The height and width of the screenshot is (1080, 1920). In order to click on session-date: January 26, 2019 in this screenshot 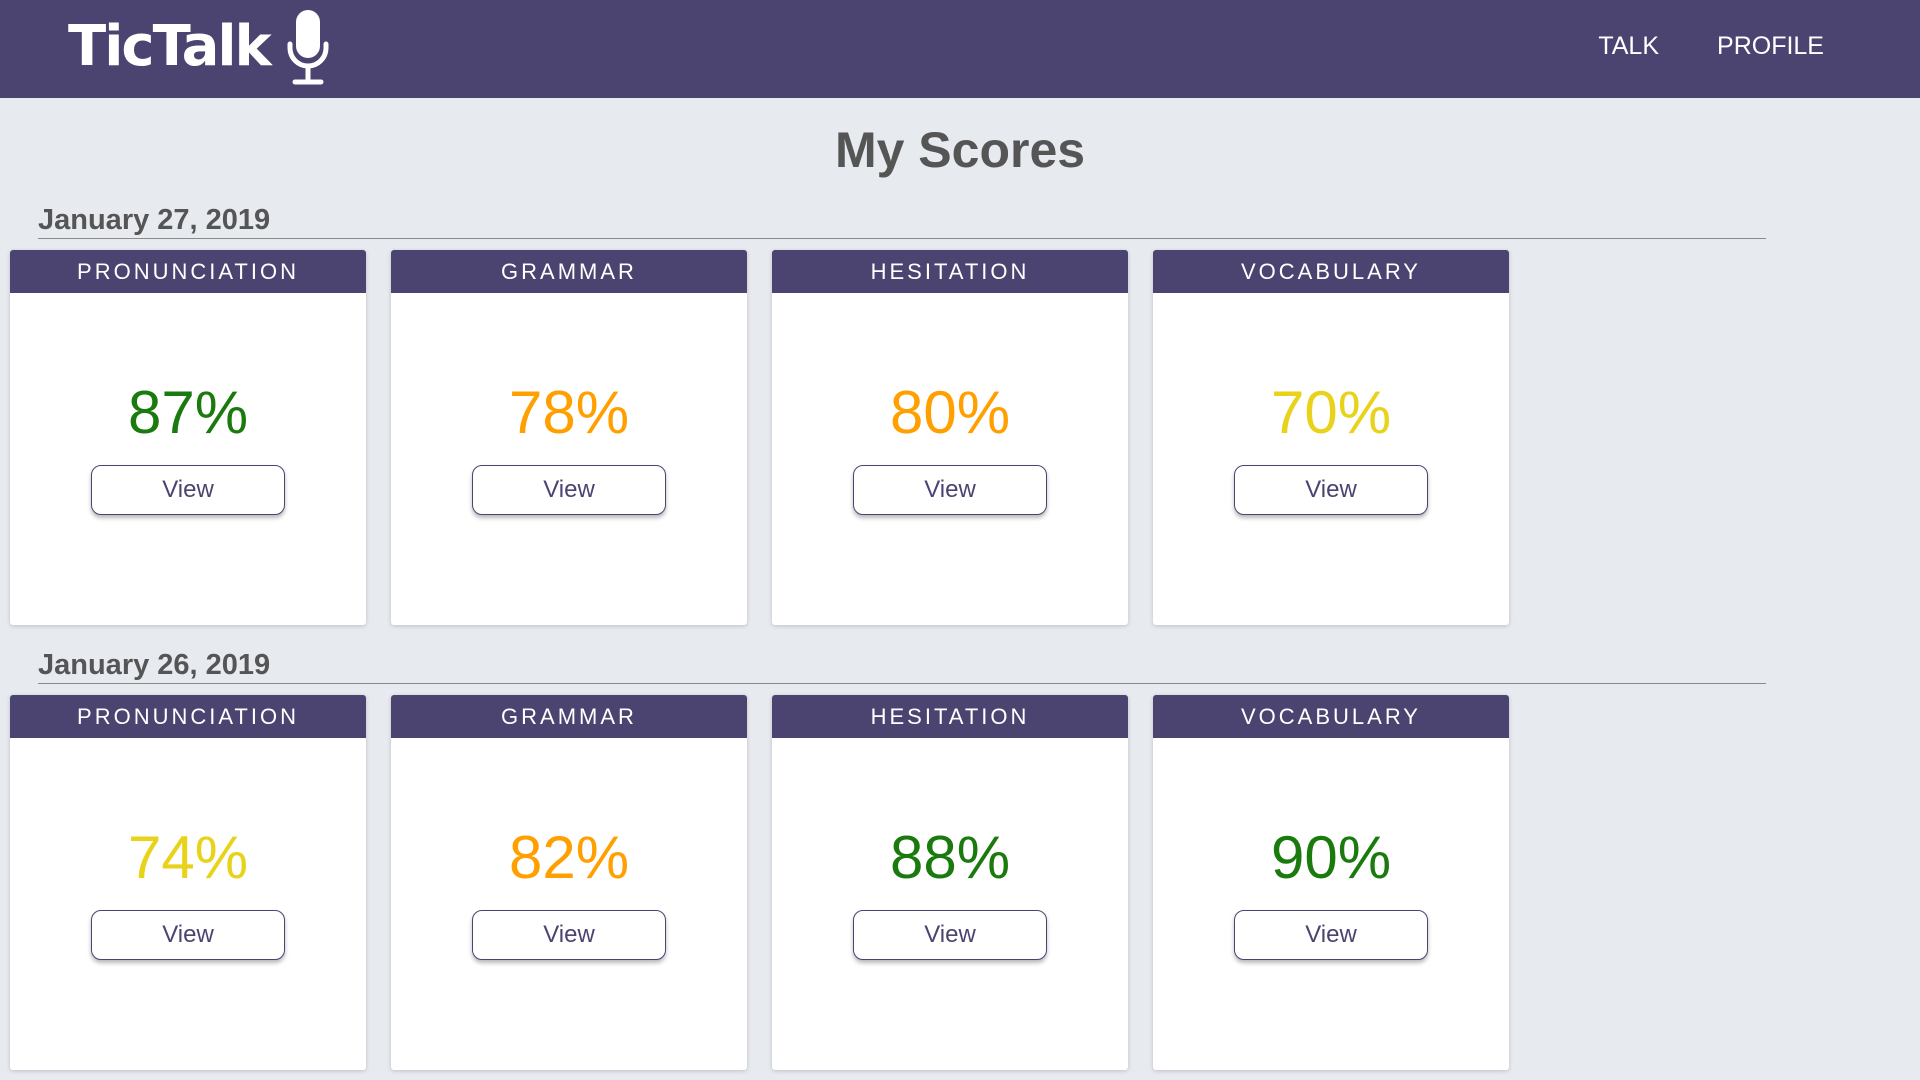, I will do `click(154, 665)`.